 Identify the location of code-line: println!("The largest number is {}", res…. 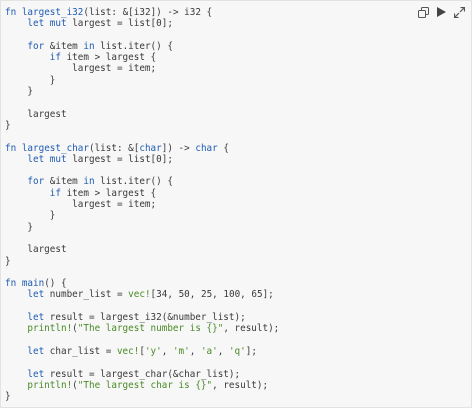
(142, 328).